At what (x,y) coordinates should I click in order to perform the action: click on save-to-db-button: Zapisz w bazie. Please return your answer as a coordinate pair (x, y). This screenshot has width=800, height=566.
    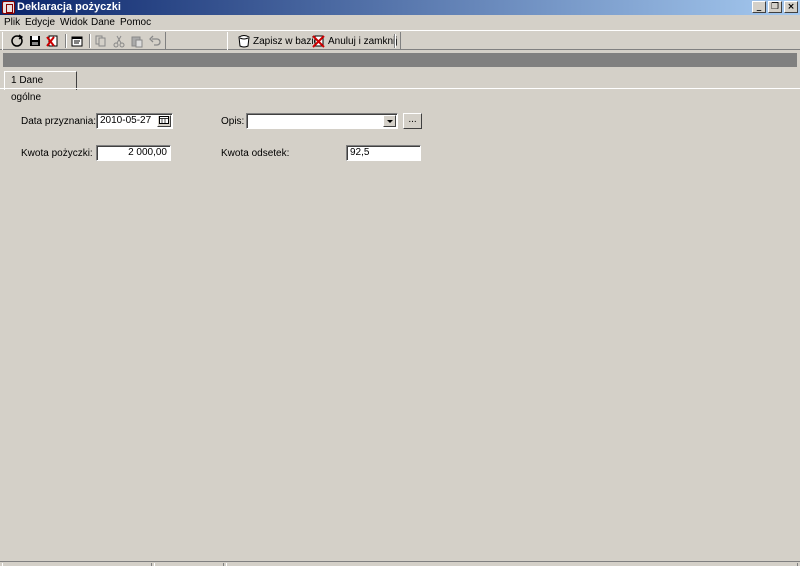
    Looking at the image, I should click on (278, 41).